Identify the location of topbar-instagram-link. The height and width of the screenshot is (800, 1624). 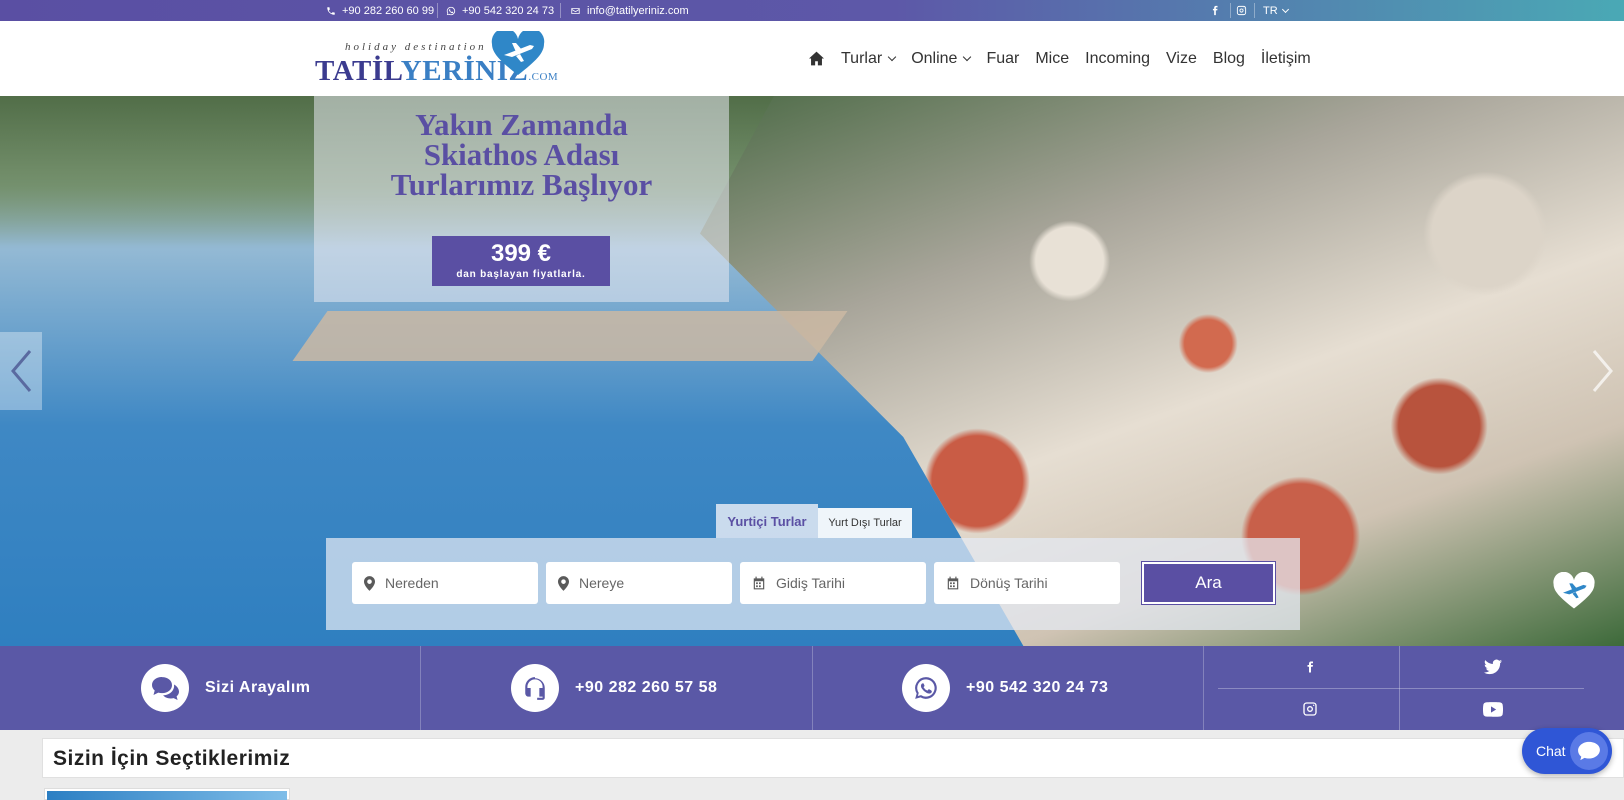
(1241, 10).